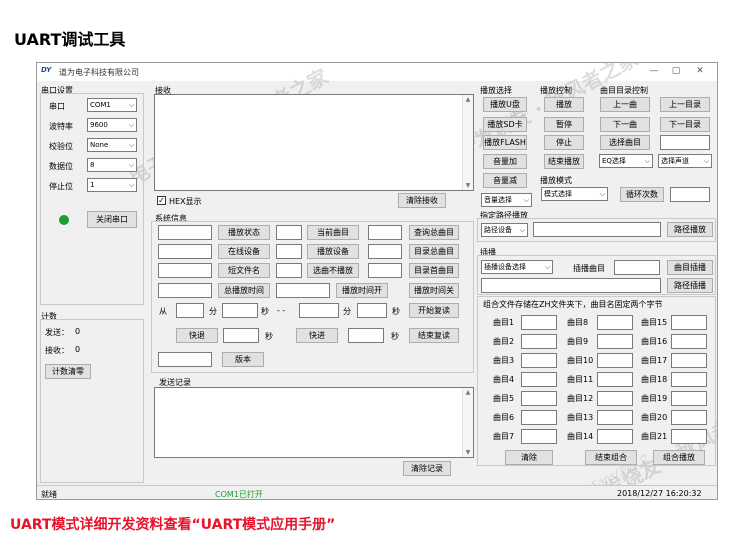 The image size is (750, 537). Describe the element at coordinates (564, 161) in the screenshot. I see `end-play-button: 结束播放` at that location.